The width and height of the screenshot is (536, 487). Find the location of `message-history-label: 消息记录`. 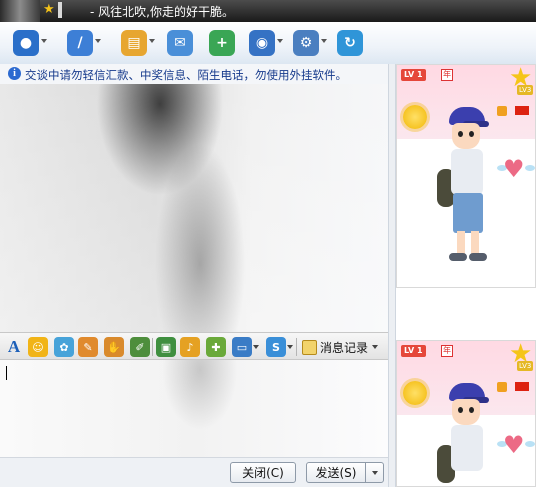

message-history-label: 消息记录 is located at coordinates (344, 347).